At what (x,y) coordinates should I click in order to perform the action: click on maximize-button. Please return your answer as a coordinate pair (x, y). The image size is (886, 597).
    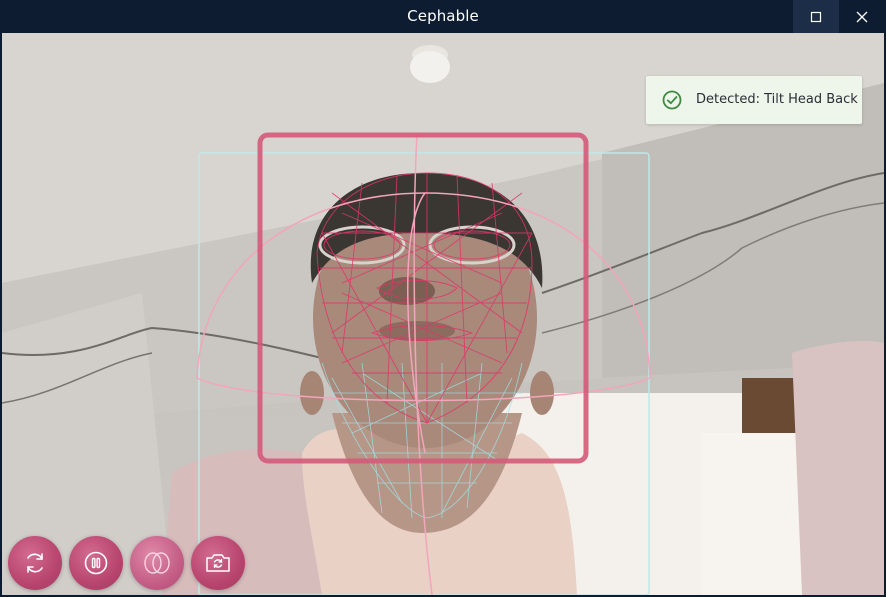
    Looking at the image, I should click on (816, 16).